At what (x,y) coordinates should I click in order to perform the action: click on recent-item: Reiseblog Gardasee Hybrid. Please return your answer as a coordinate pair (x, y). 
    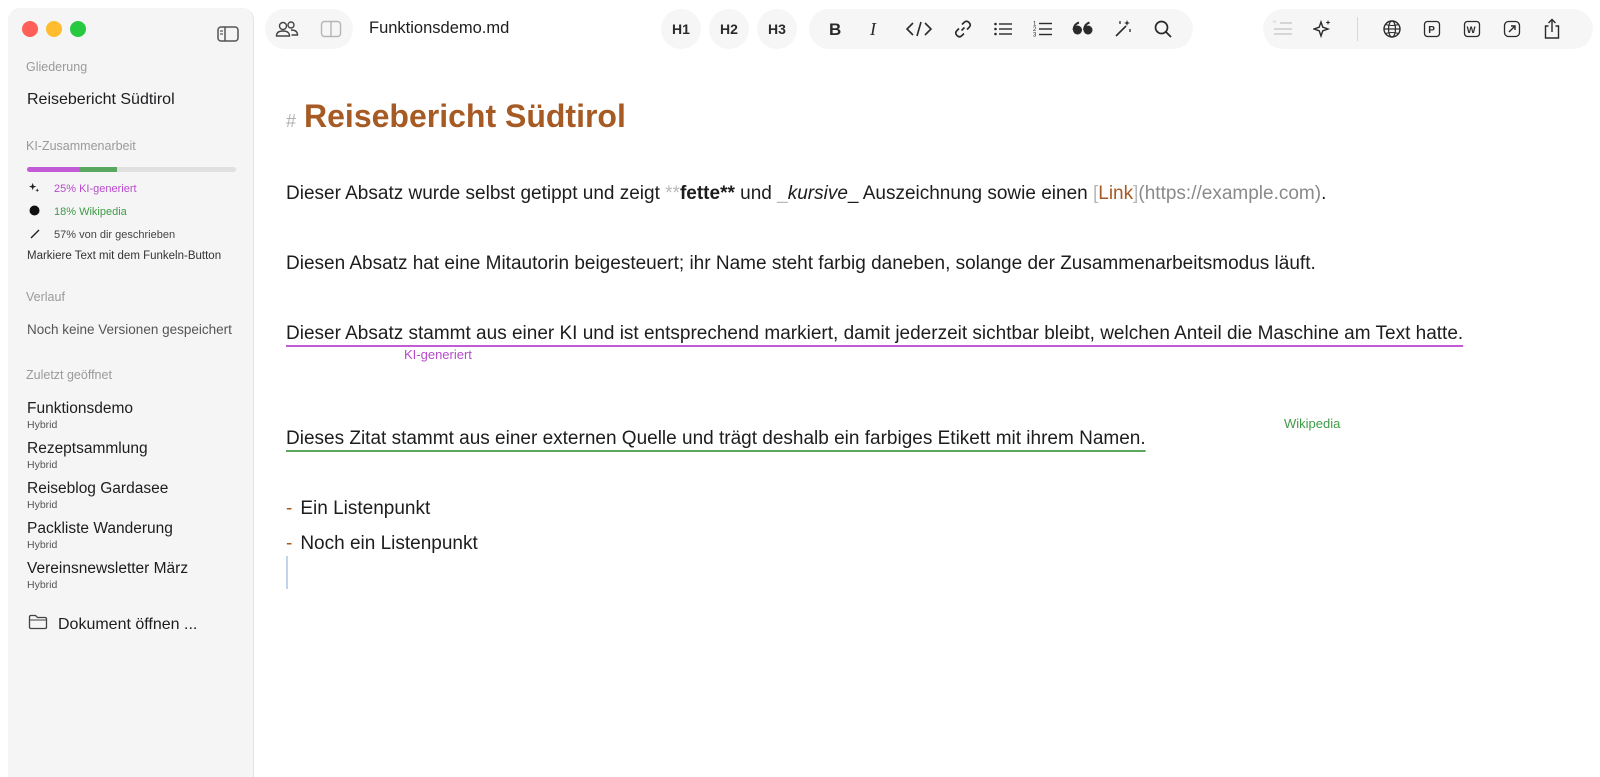
    Looking at the image, I should click on (97, 495).